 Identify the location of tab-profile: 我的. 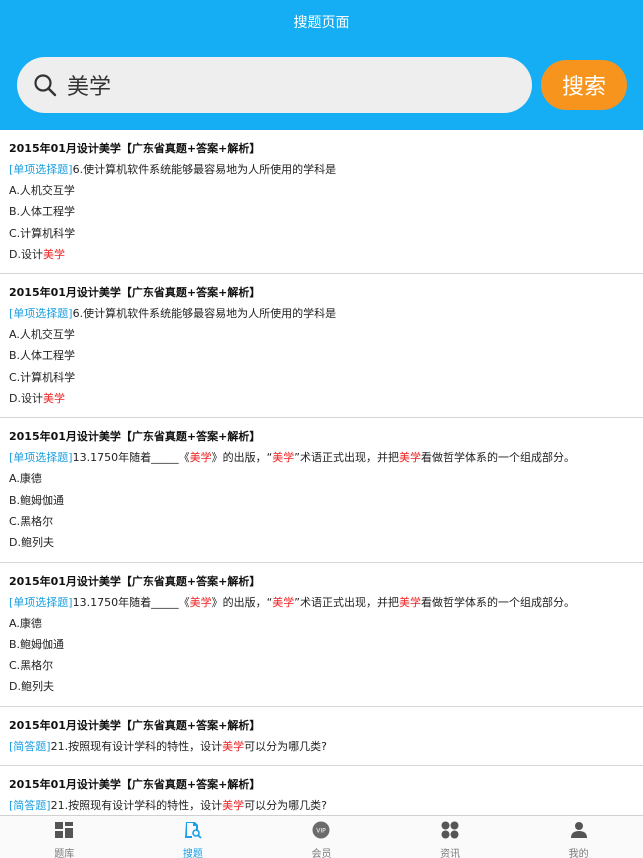
(578, 837).